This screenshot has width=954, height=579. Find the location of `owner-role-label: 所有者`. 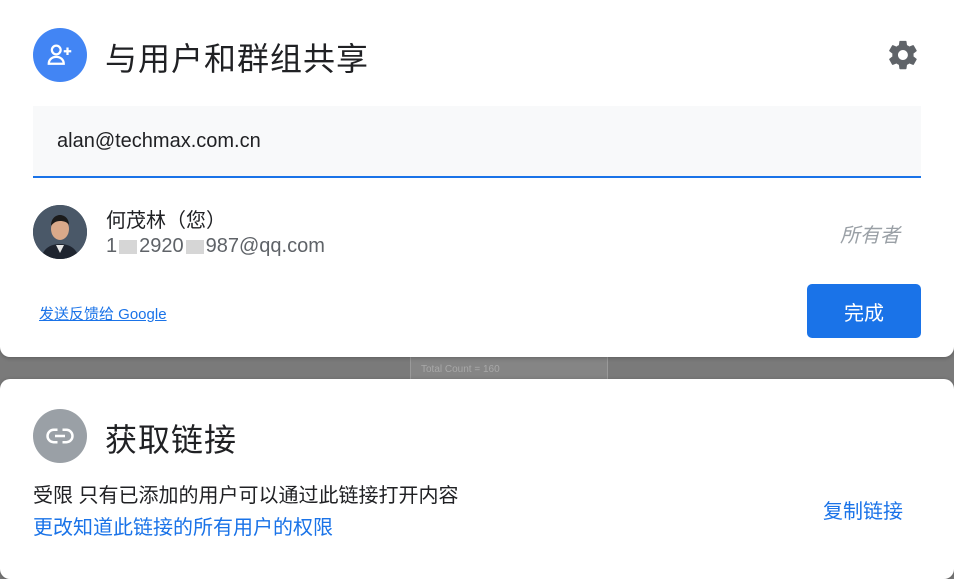

owner-role-label: 所有者 is located at coordinates (870, 236).